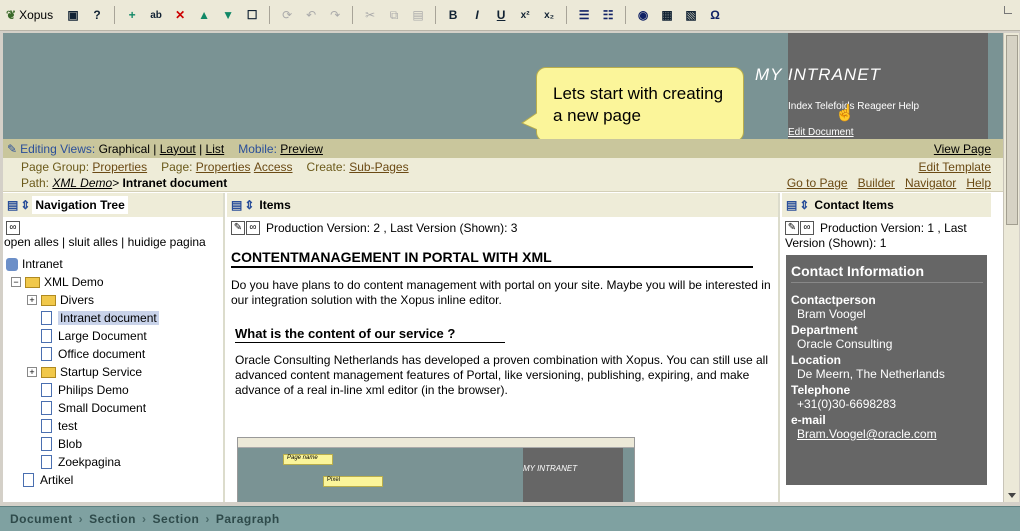  I want to click on insert-attribute-button: ab, so click(156, 15).